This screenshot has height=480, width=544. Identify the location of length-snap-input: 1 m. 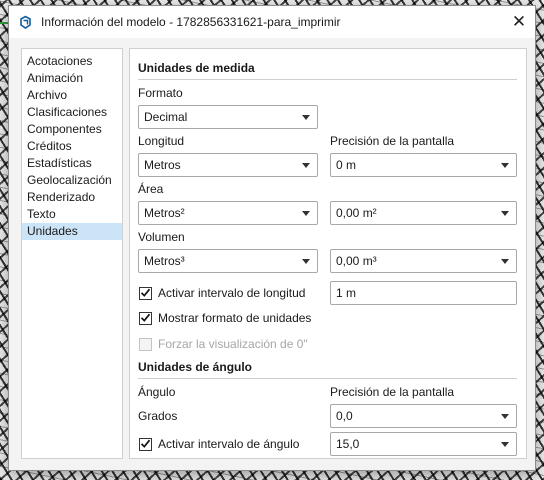
(423, 293).